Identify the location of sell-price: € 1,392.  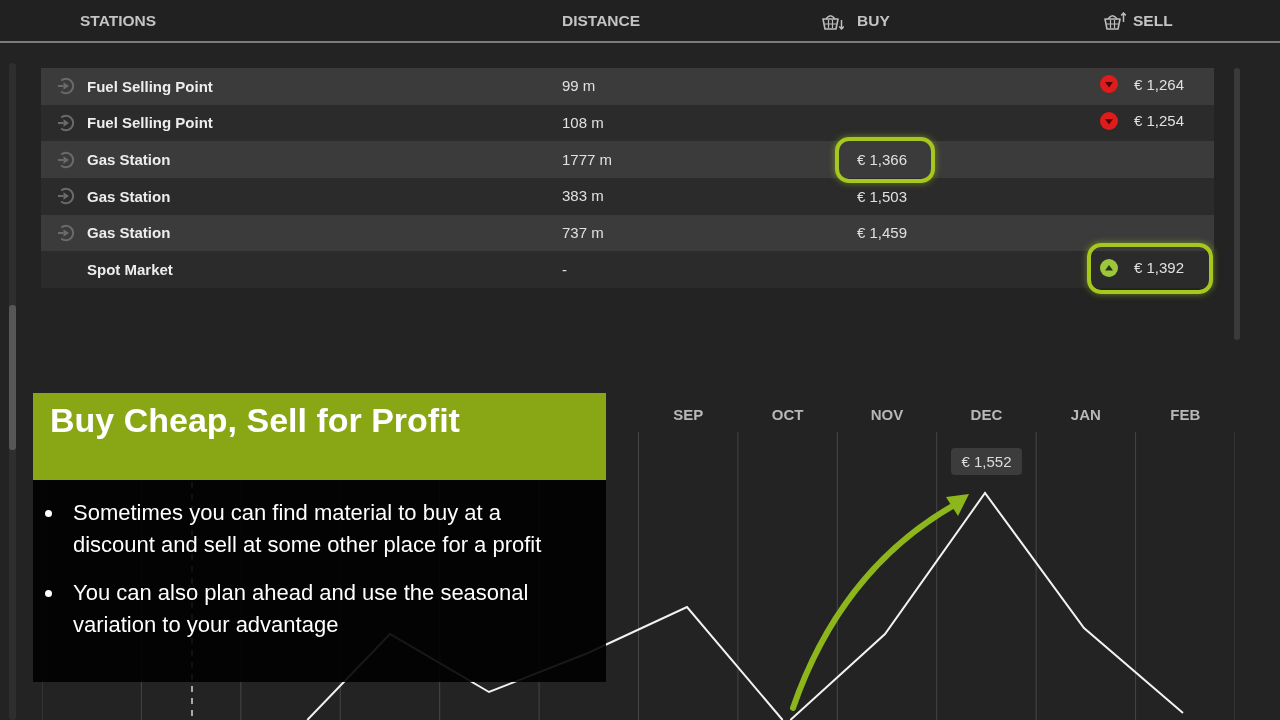
(1159, 268).